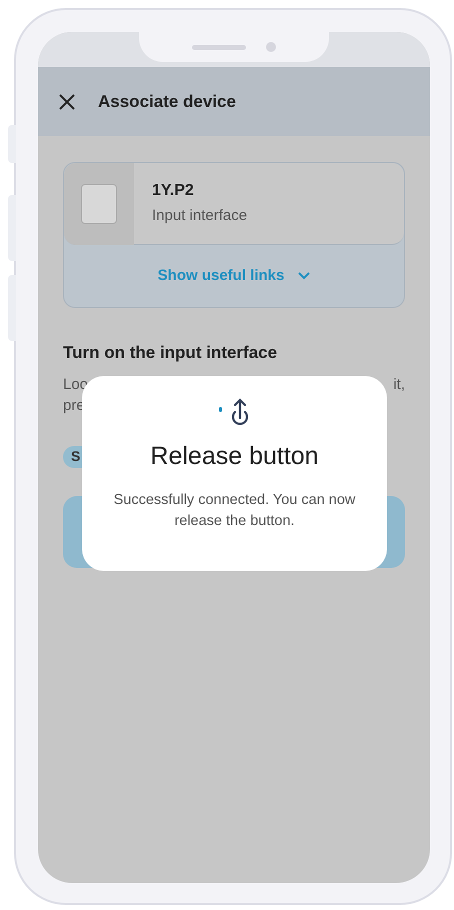 This screenshot has height=910, width=454. Describe the element at coordinates (234, 456) in the screenshot. I see `dialog-title: Release button` at that location.